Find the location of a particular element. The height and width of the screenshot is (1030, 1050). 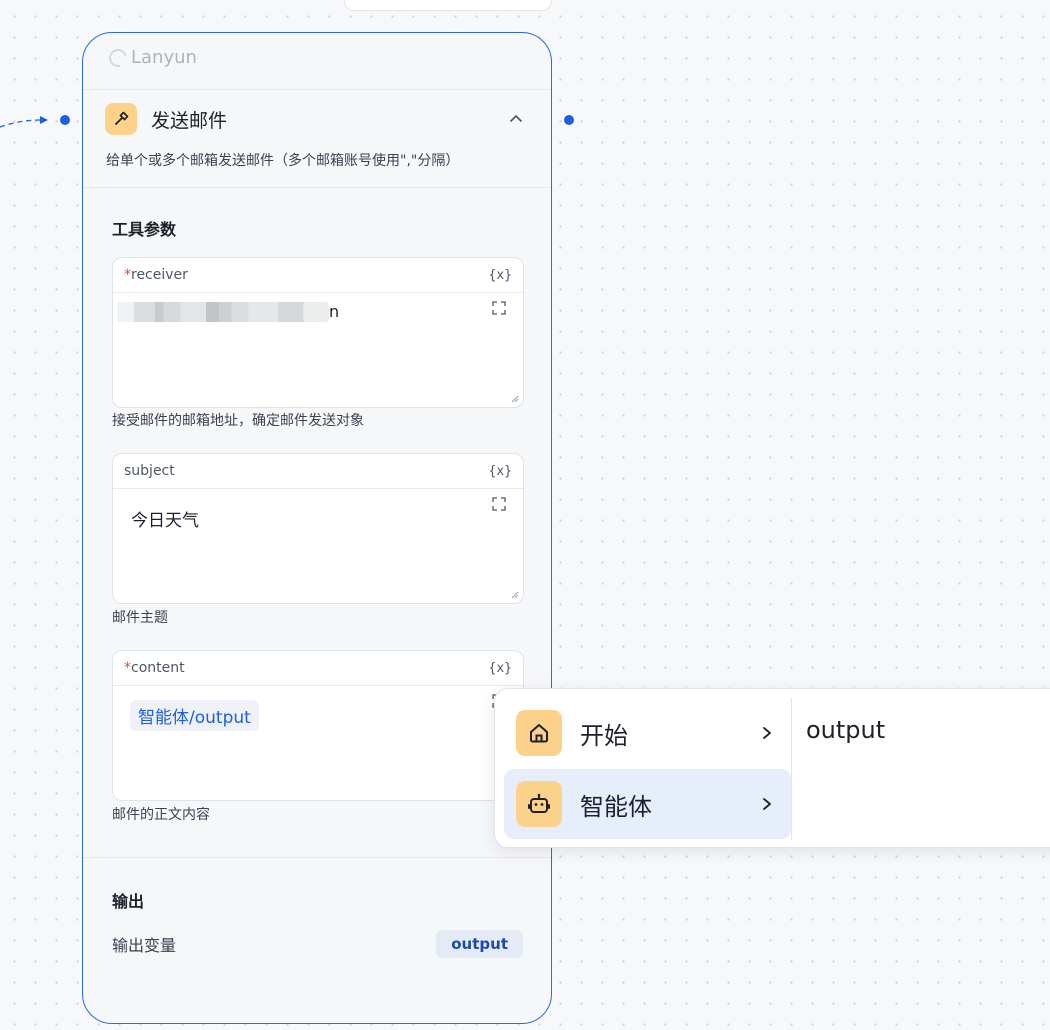

param-header: * content {x} is located at coordinates (318, 668).